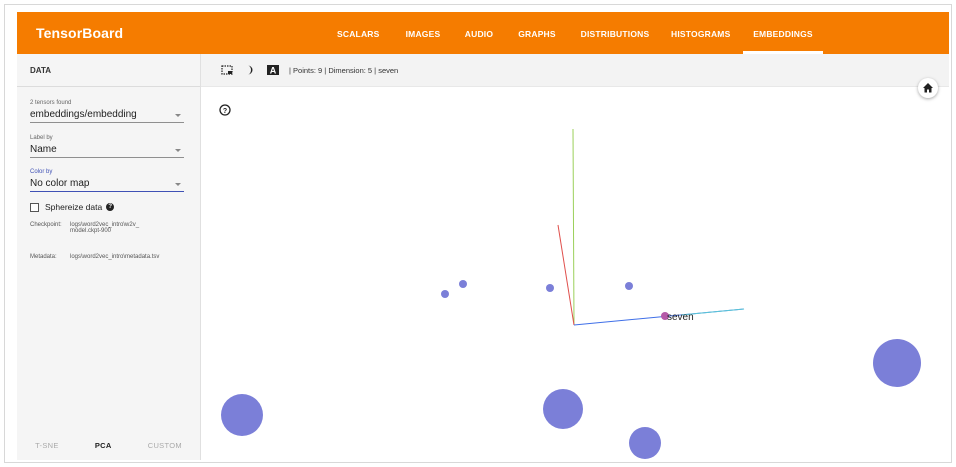  What do you see at coordinates (115, 257) in the screenshot?
I see `metadata-value: logs\word2vec_intro\metadata.tsv` at bounding box center [115, 257].